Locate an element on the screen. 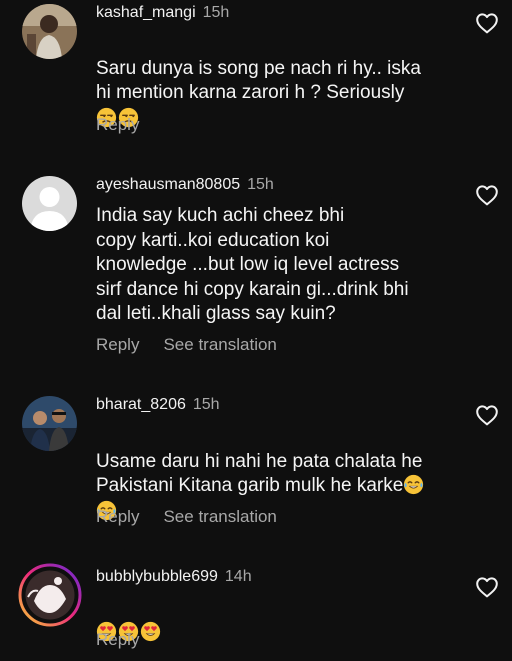 The image size is (512, 661). username: bharat_8206 is located at coordinates (141, 404).